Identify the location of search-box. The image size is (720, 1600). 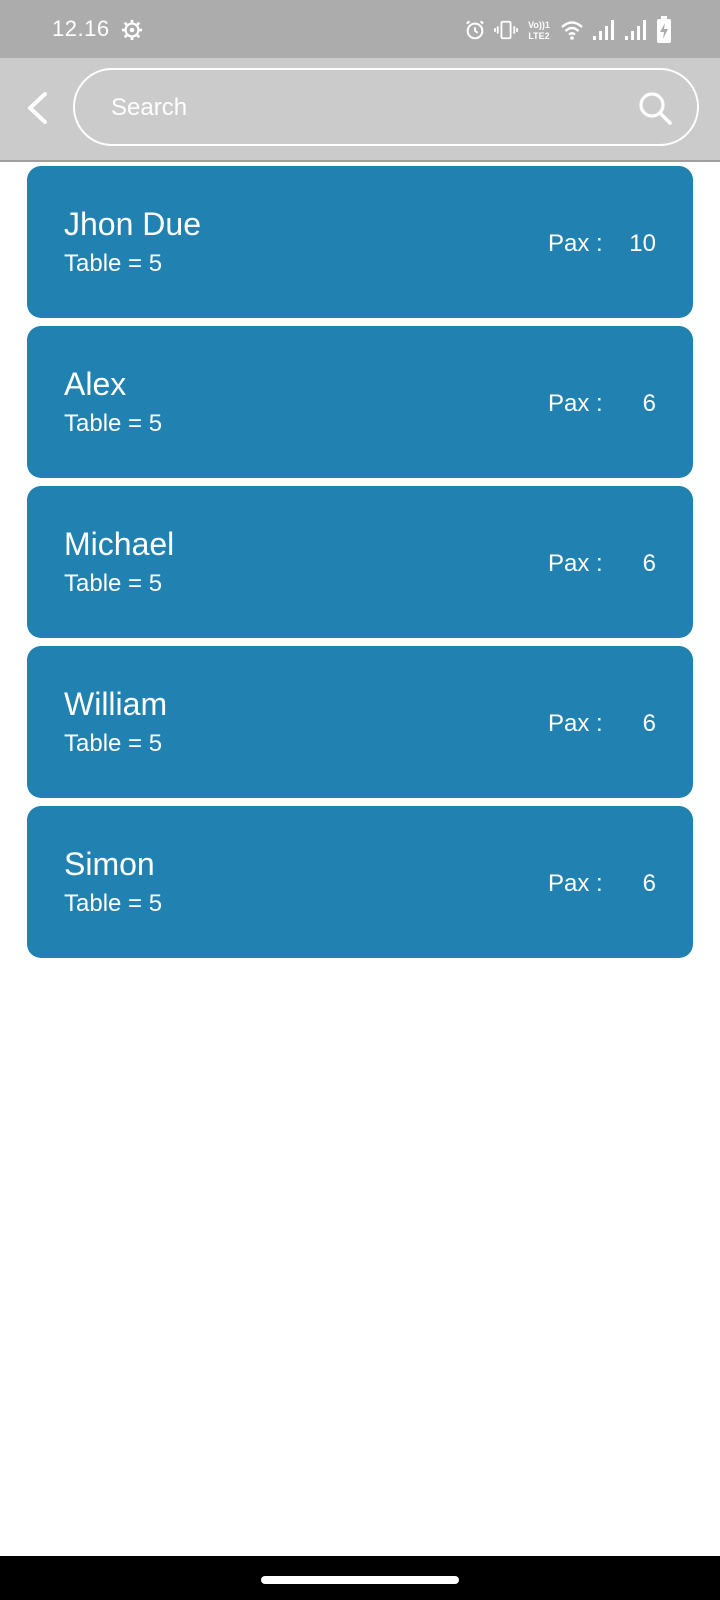
(386, 107).